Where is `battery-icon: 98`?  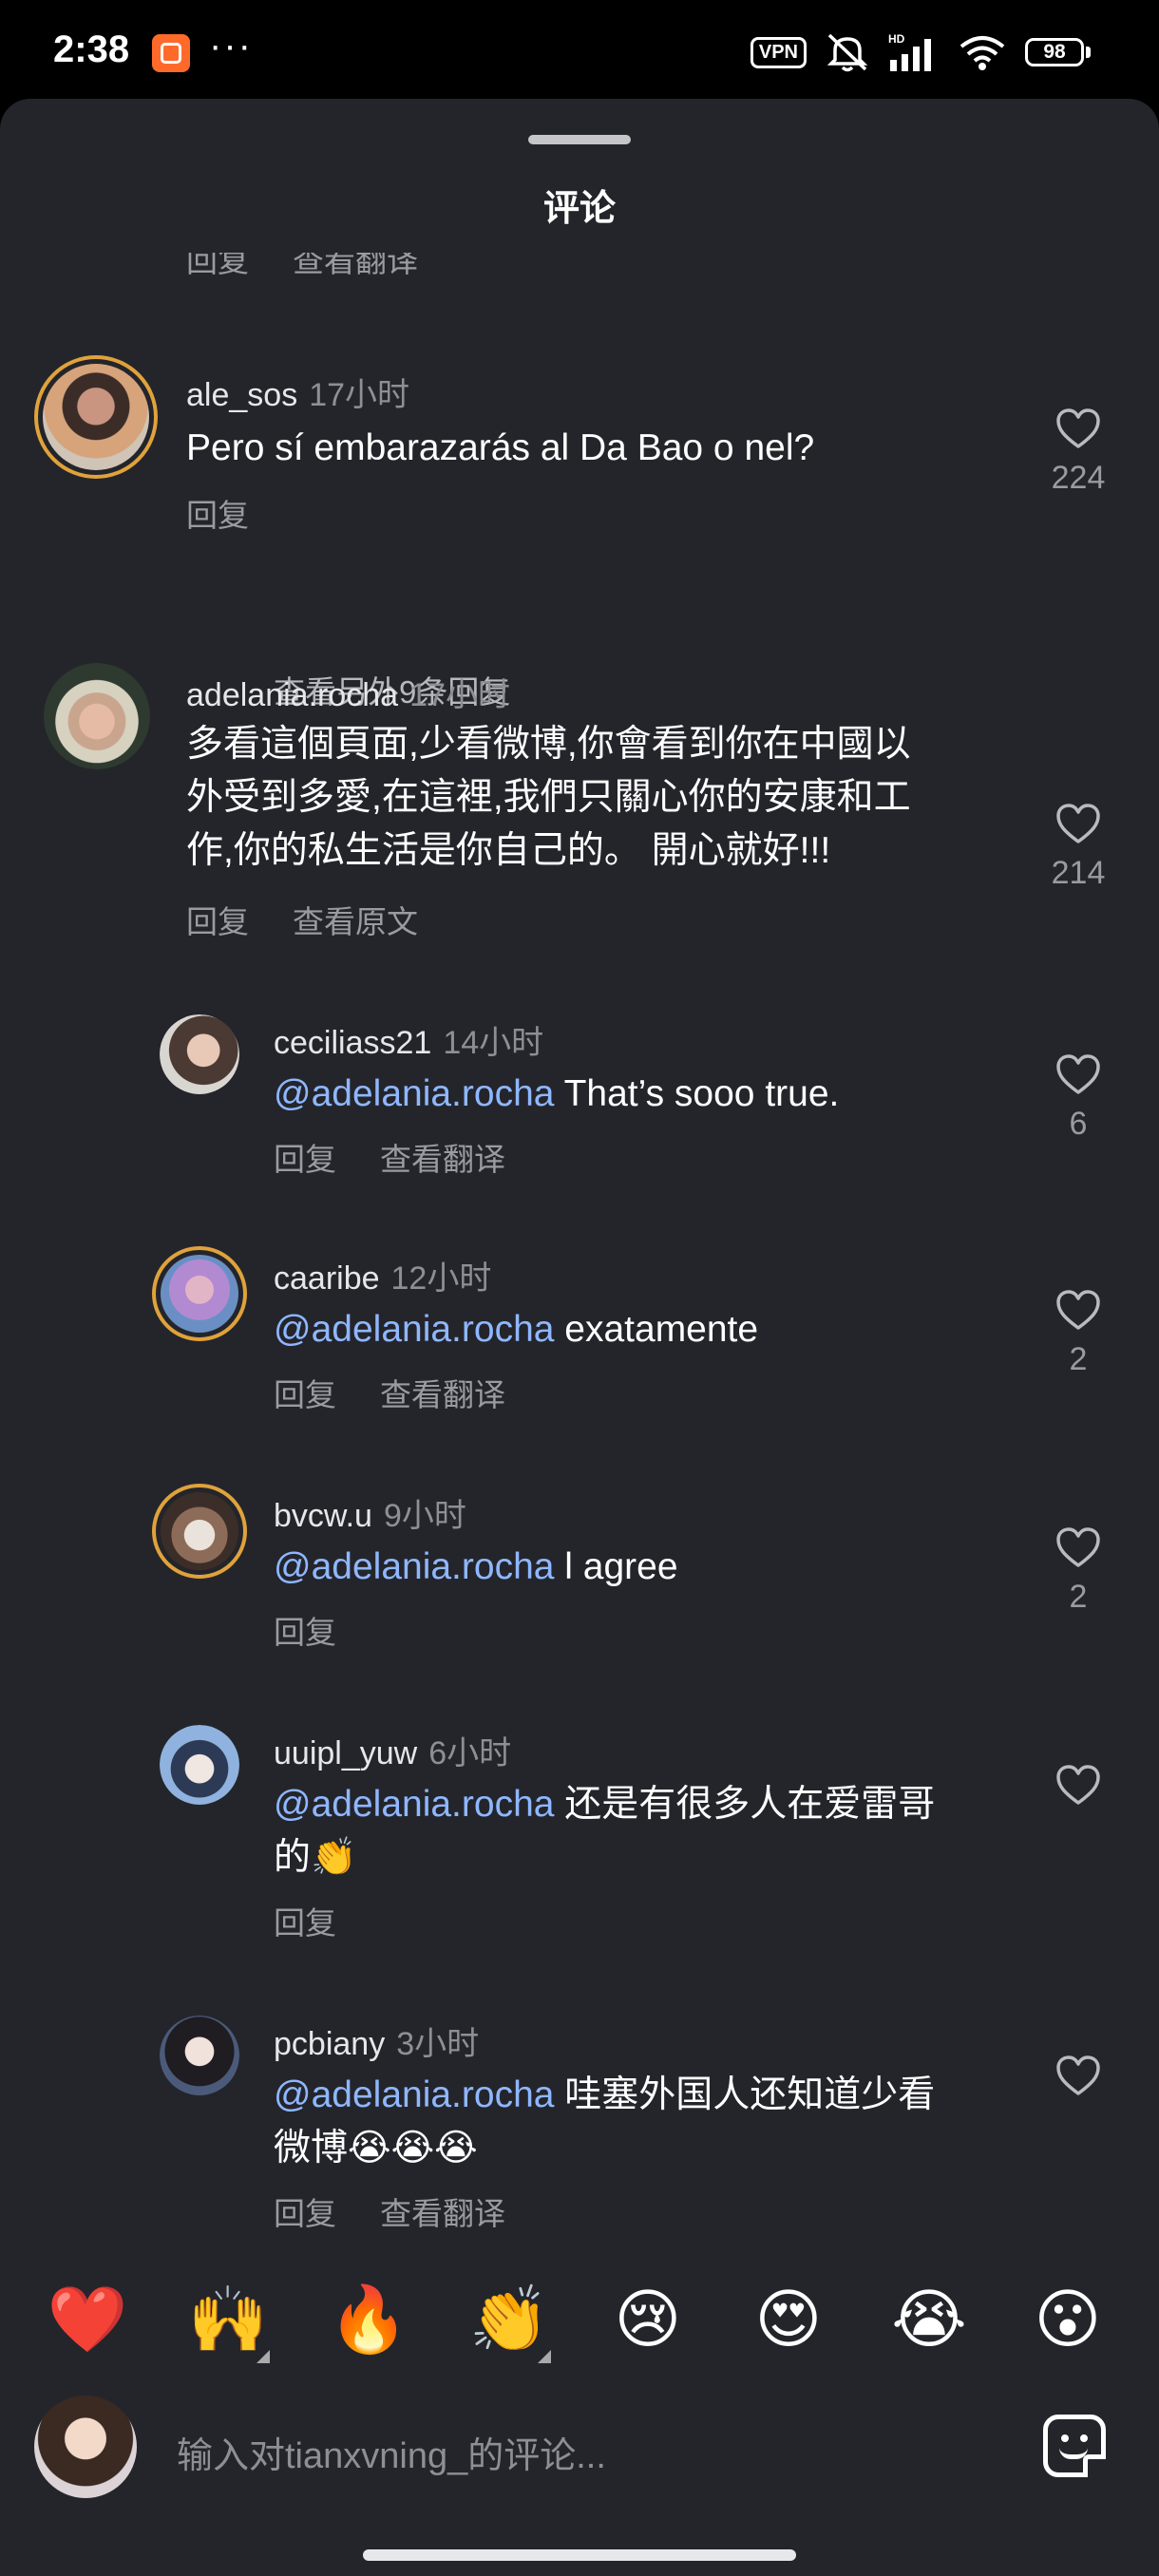 battery-icon: 98 is located at coordinates (1058, 52).